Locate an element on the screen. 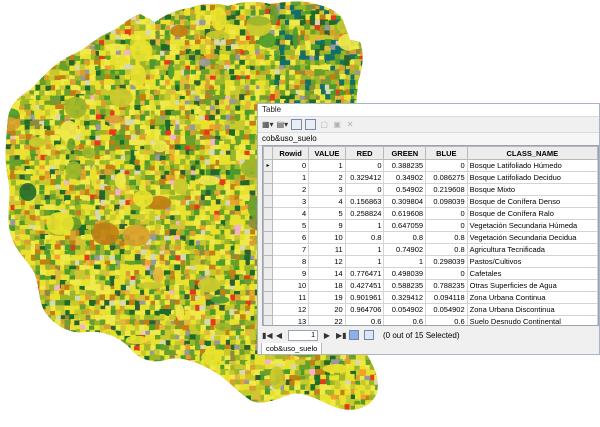 Image resolution: width=600 pixels, height=427 pixels. cell-green: 0.34902 is located at coordinates (405, 177).